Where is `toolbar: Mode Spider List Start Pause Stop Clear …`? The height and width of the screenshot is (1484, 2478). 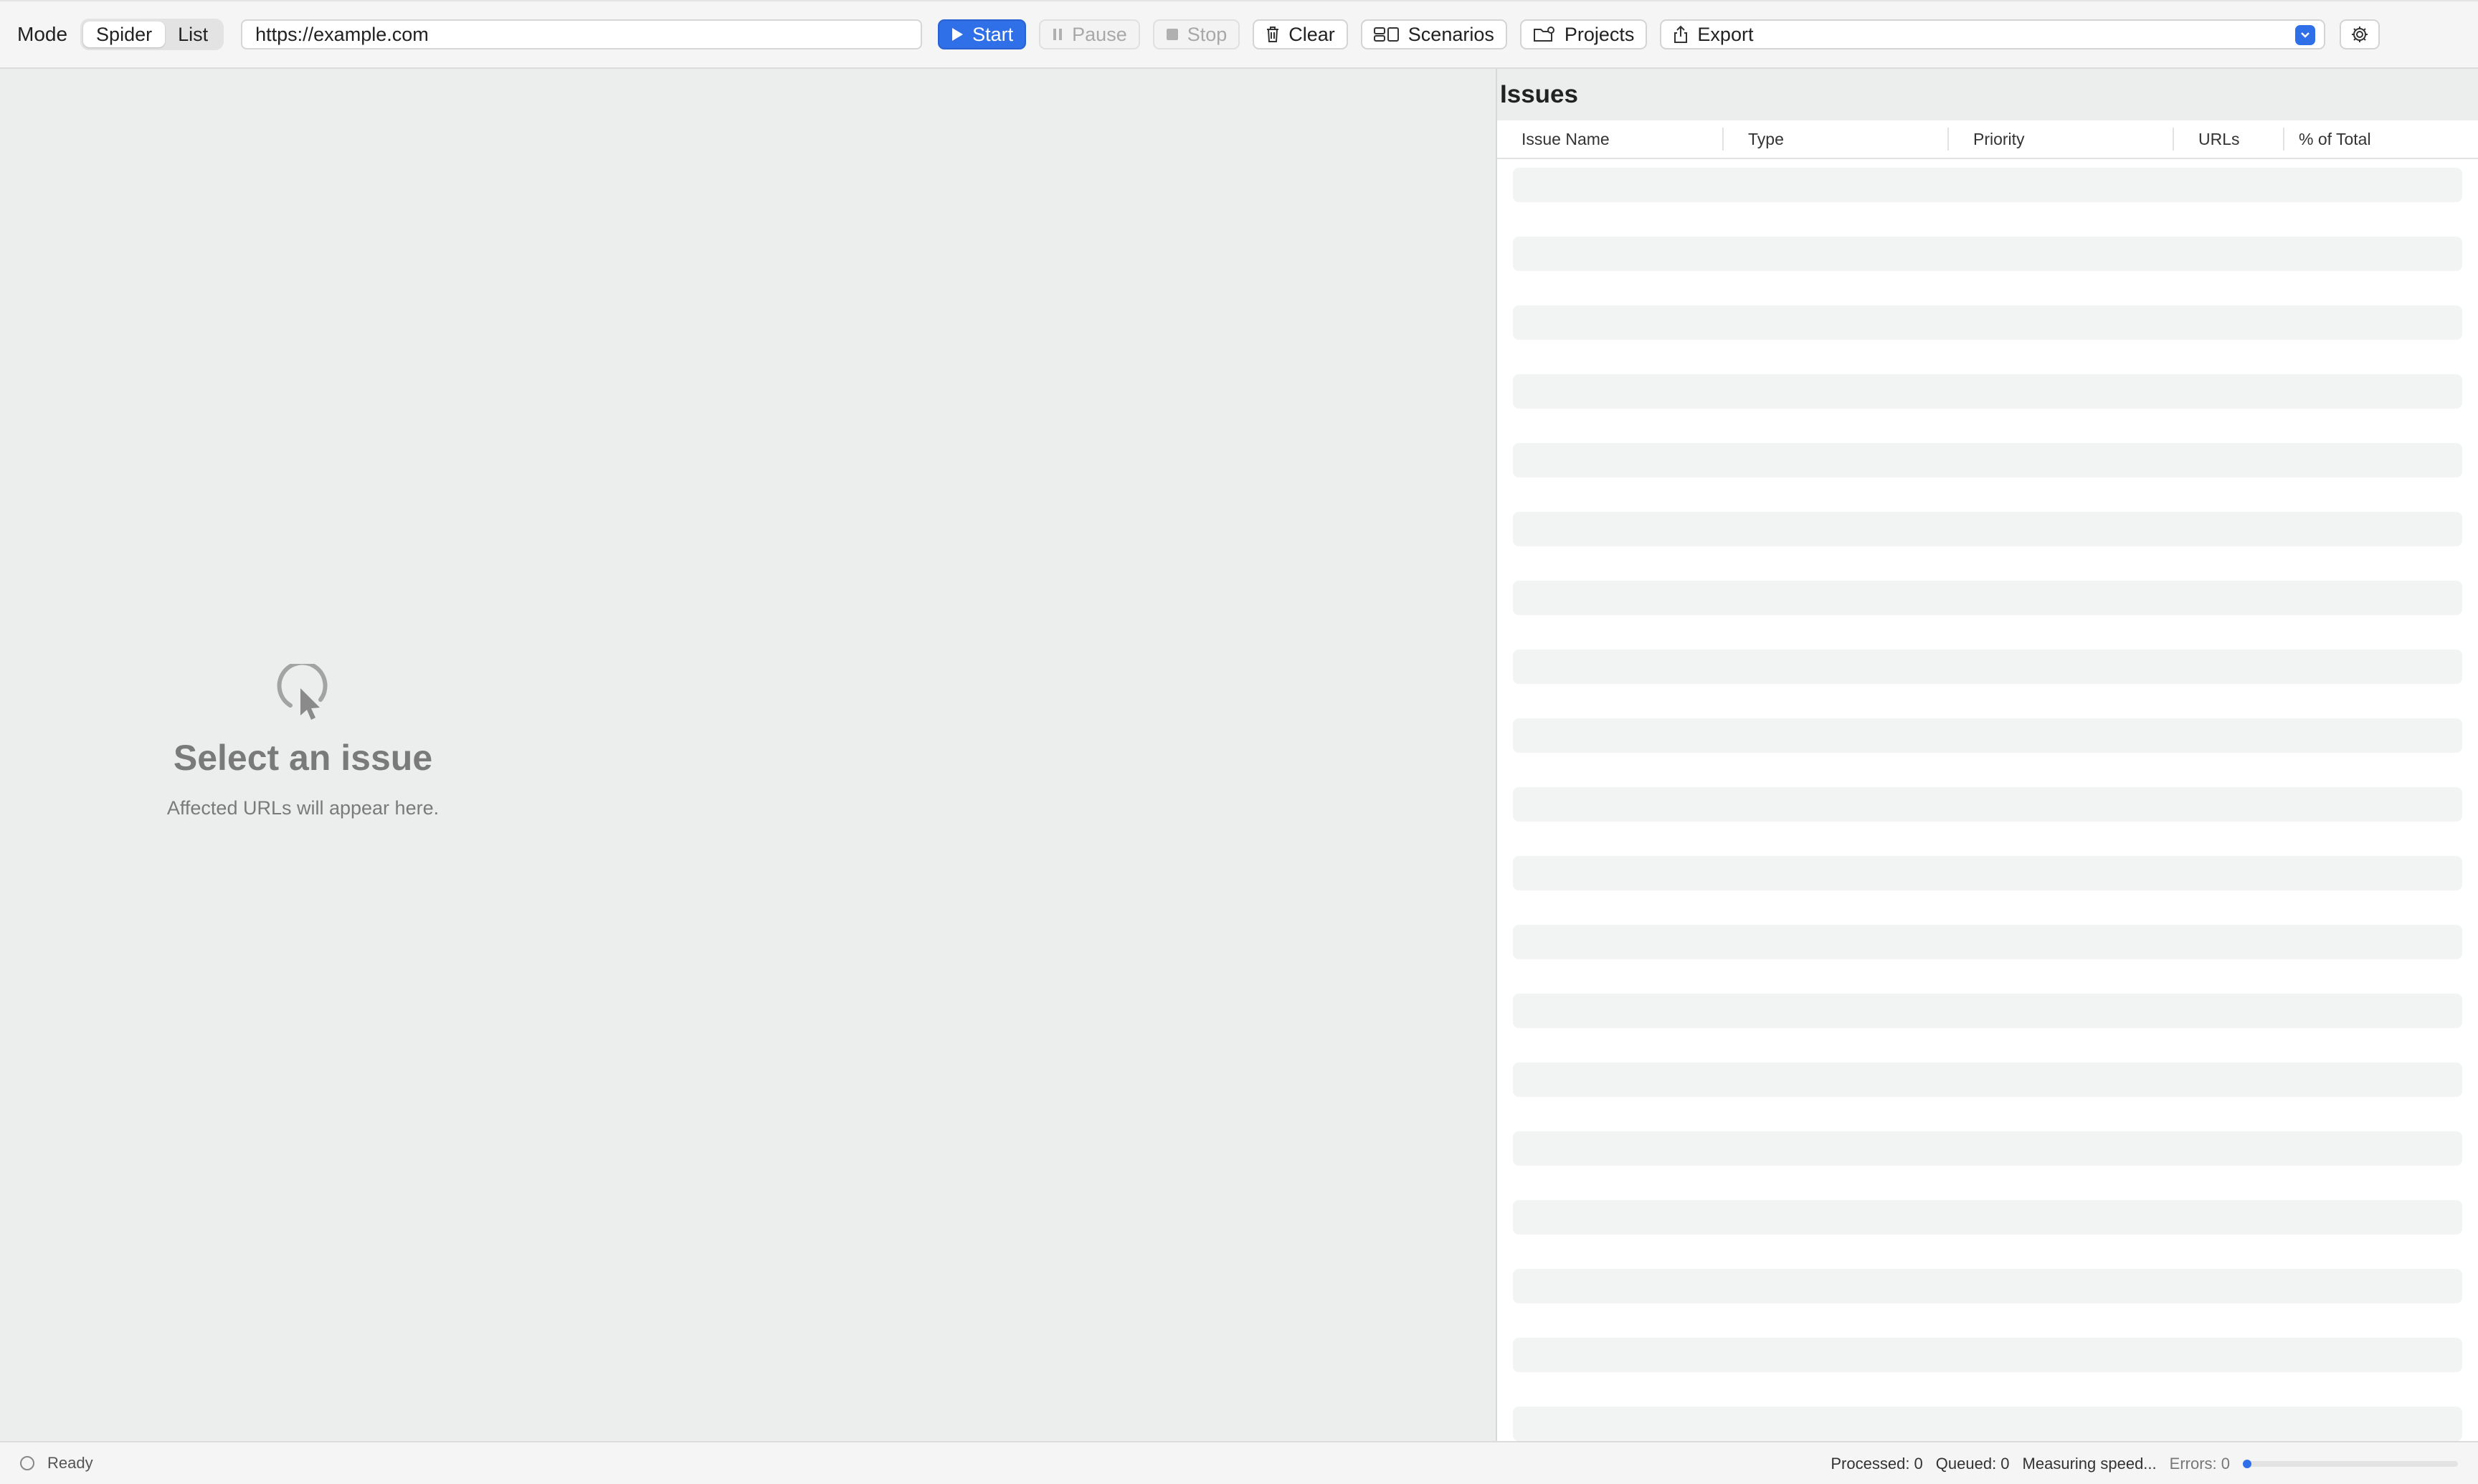 toolbar: Mode Spider List Start Pause Stop Clear … is located at coordinates (1239, 34).